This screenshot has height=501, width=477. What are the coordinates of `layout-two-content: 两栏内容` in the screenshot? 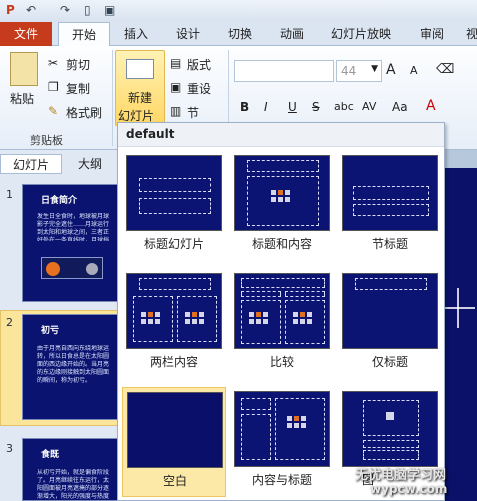 It's located at (174, 324).